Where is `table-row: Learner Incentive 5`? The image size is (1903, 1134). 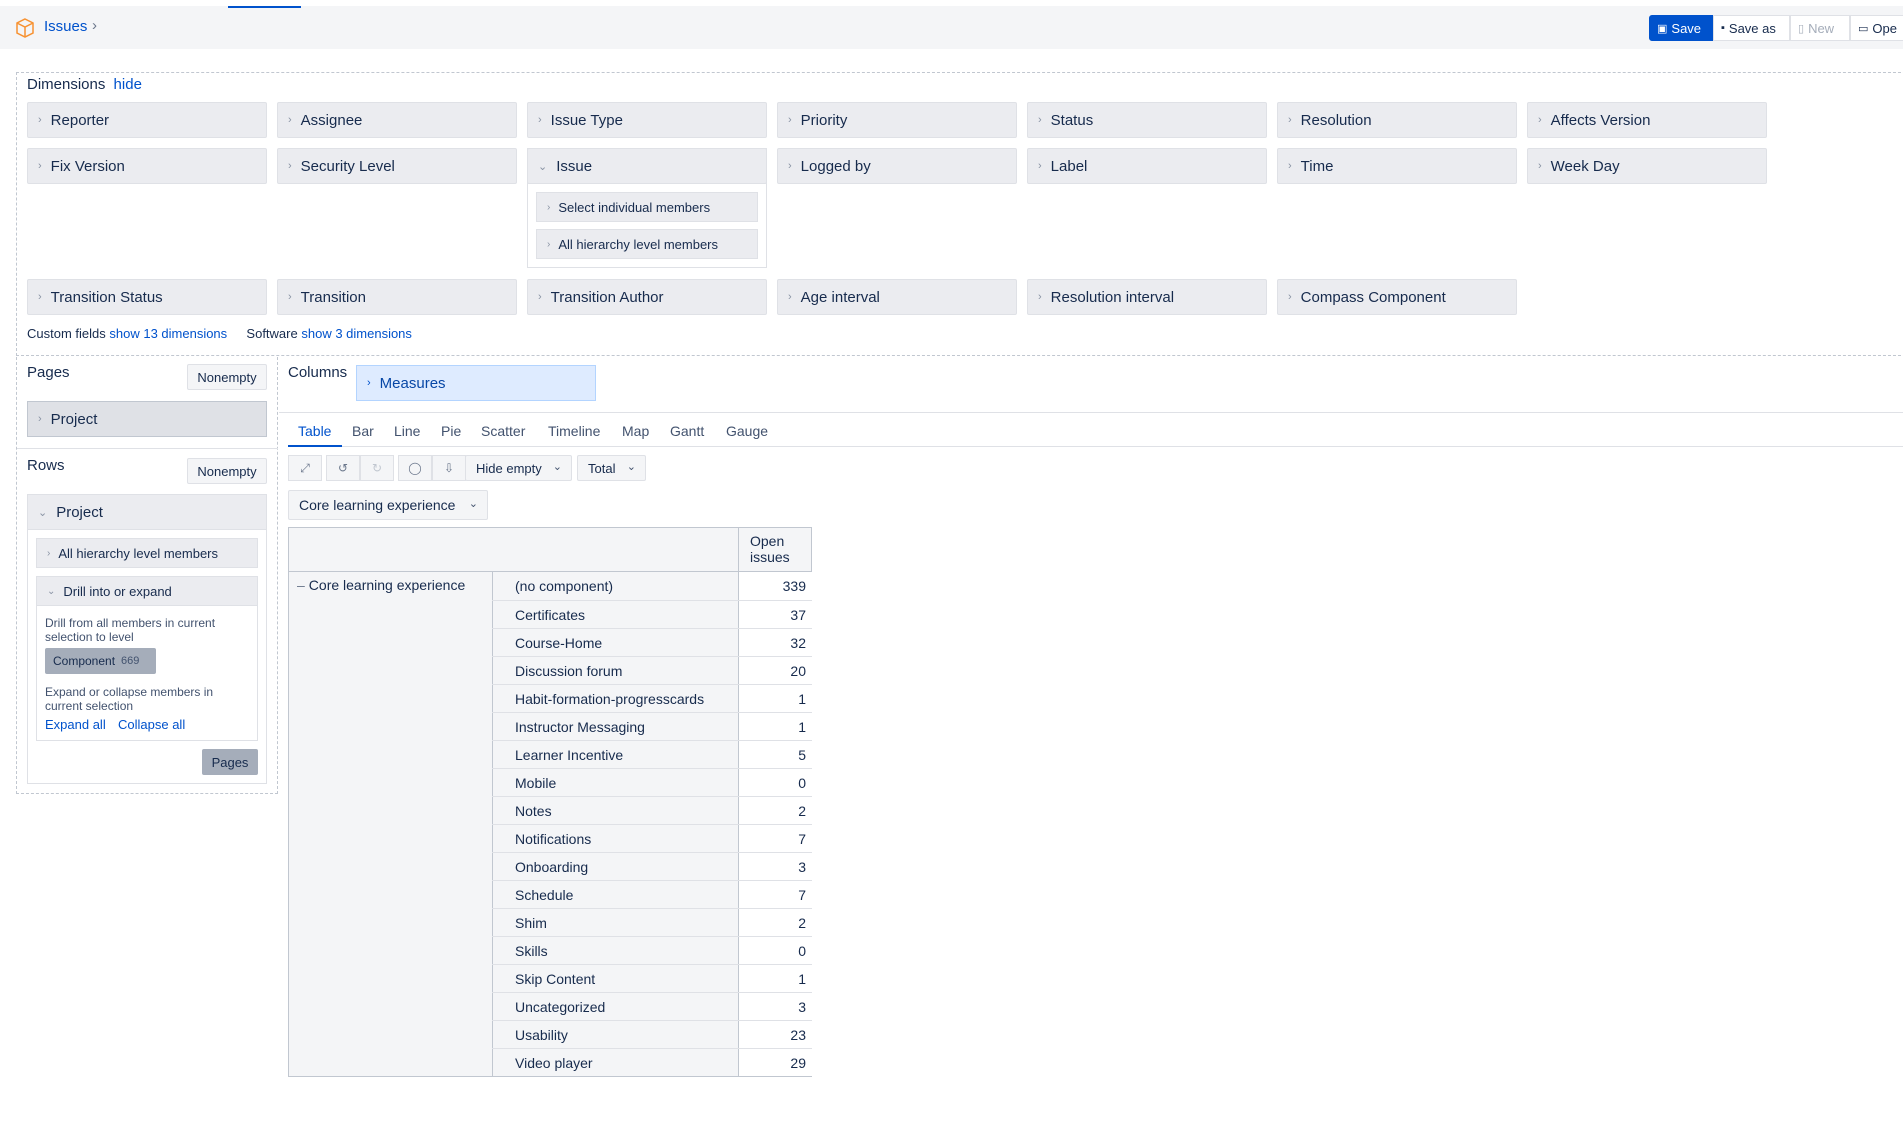 table-row: Learner Incentive 5 is located at coordinates (652, 754).